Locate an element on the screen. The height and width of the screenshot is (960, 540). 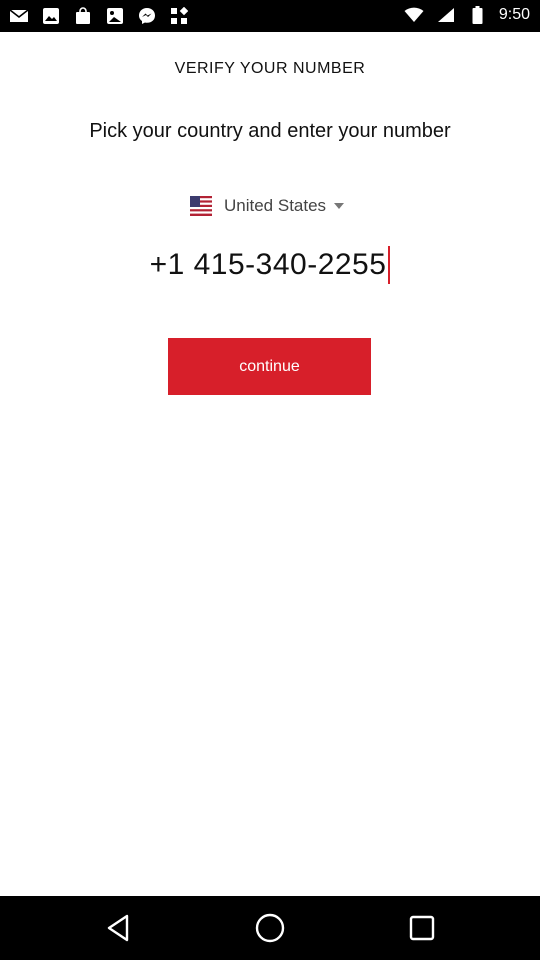
us-flag-icon is located at coordinates (201, 206).